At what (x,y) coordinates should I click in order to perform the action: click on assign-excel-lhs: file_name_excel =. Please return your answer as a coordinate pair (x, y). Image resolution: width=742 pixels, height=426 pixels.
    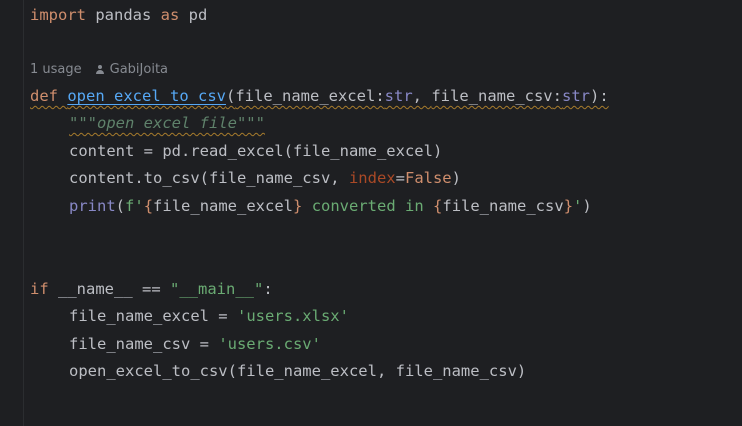
    Looking at the image, I should click on (153, 316).